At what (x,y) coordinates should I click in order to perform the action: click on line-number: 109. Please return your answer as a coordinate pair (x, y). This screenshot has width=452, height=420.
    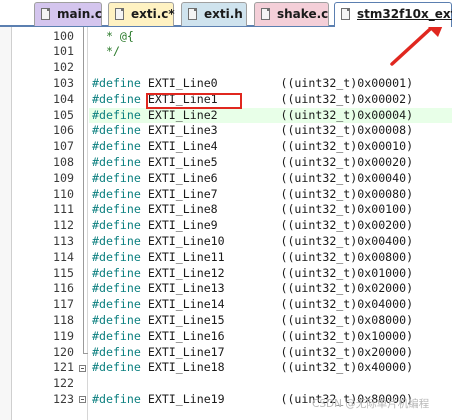
    Looking at the image, I should click on (63, 177).